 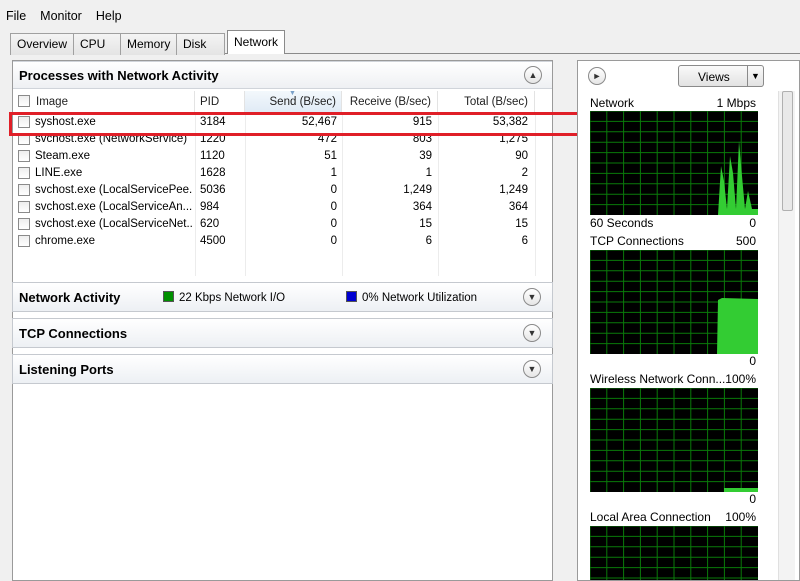 I want to click on tab-disk: Disk, so click(x=200, y=44).